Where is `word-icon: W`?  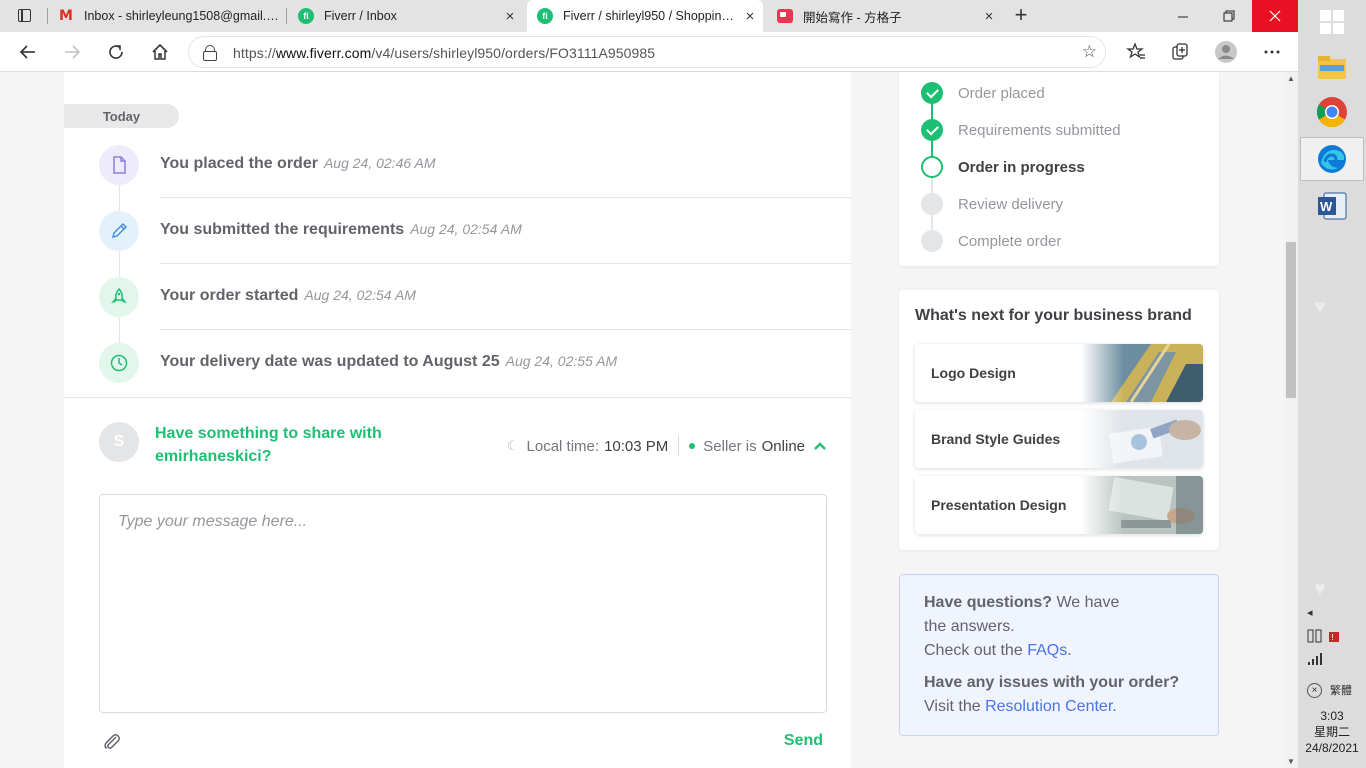
word-icon: W is located at coordinates (1332, 206).